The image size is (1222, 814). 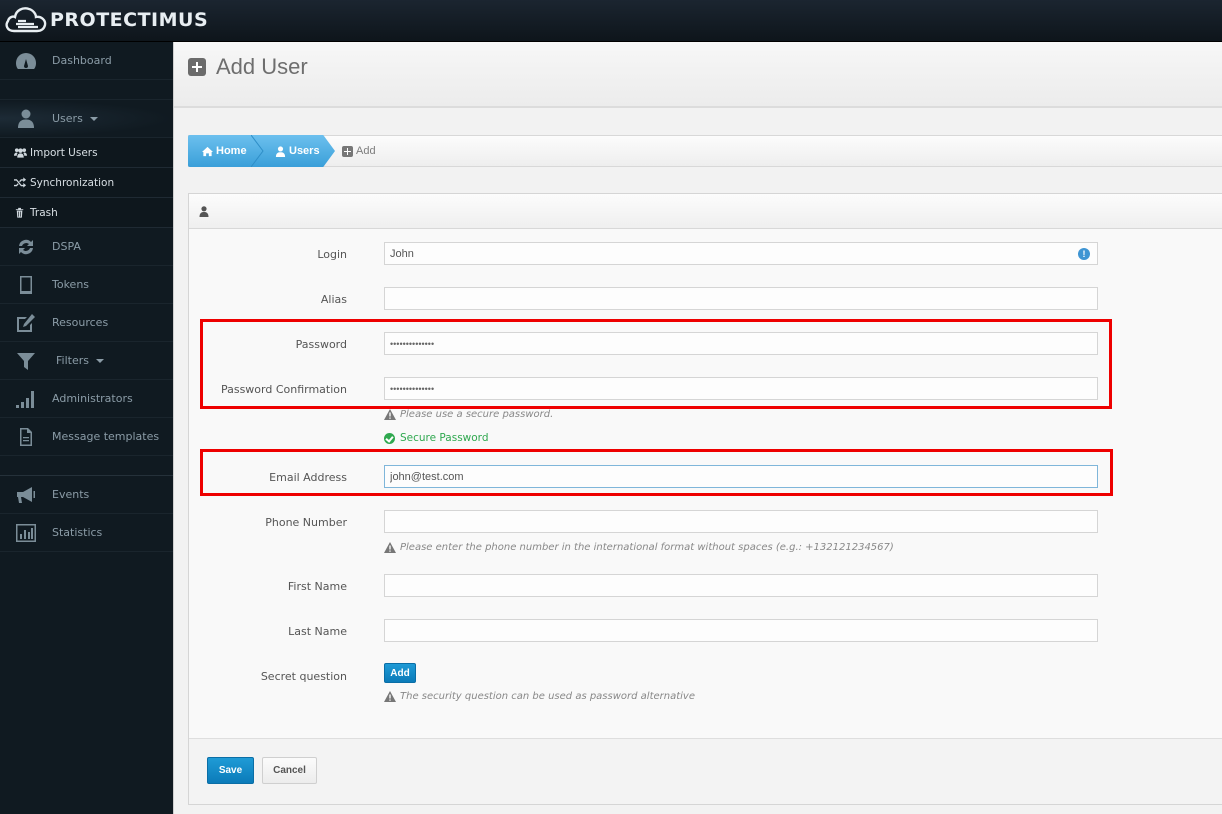 I want to click on phone-label: Phone Number, so click(x=306, y=522).